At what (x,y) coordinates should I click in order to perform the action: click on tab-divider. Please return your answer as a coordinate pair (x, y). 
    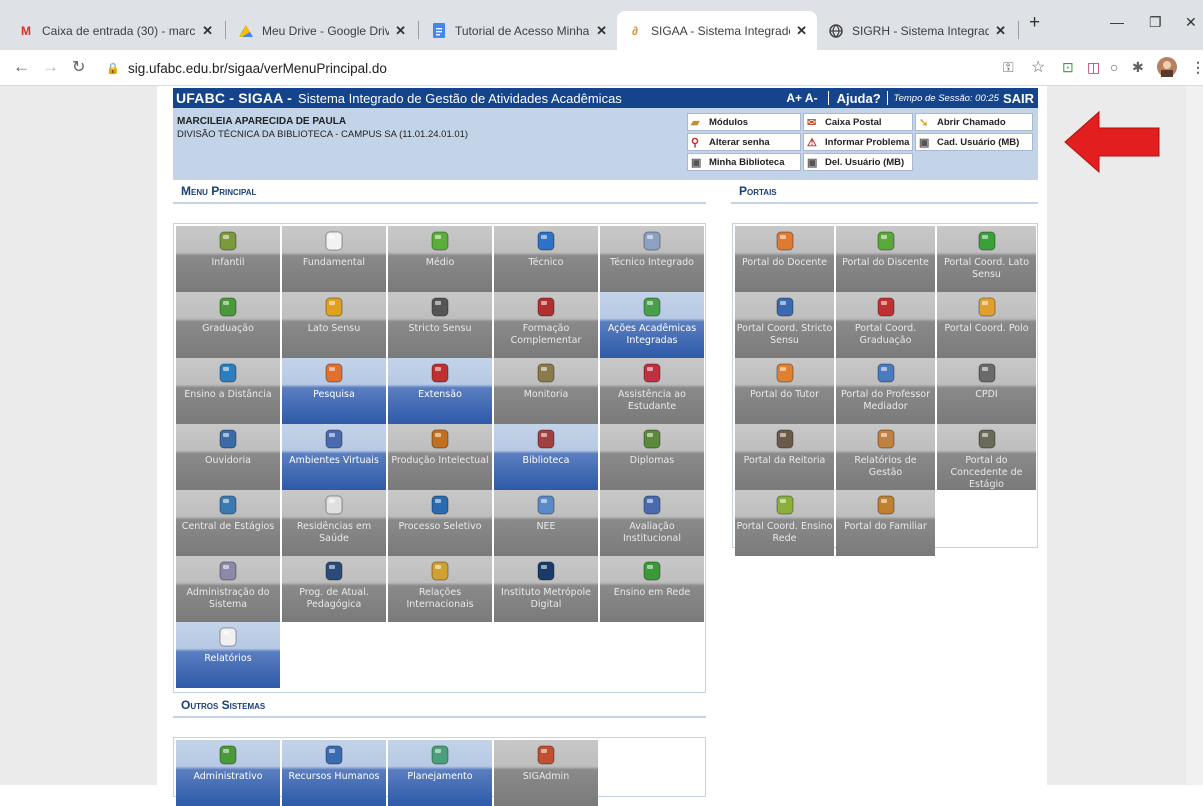
    Looking at the image, I should click on (418, 30).